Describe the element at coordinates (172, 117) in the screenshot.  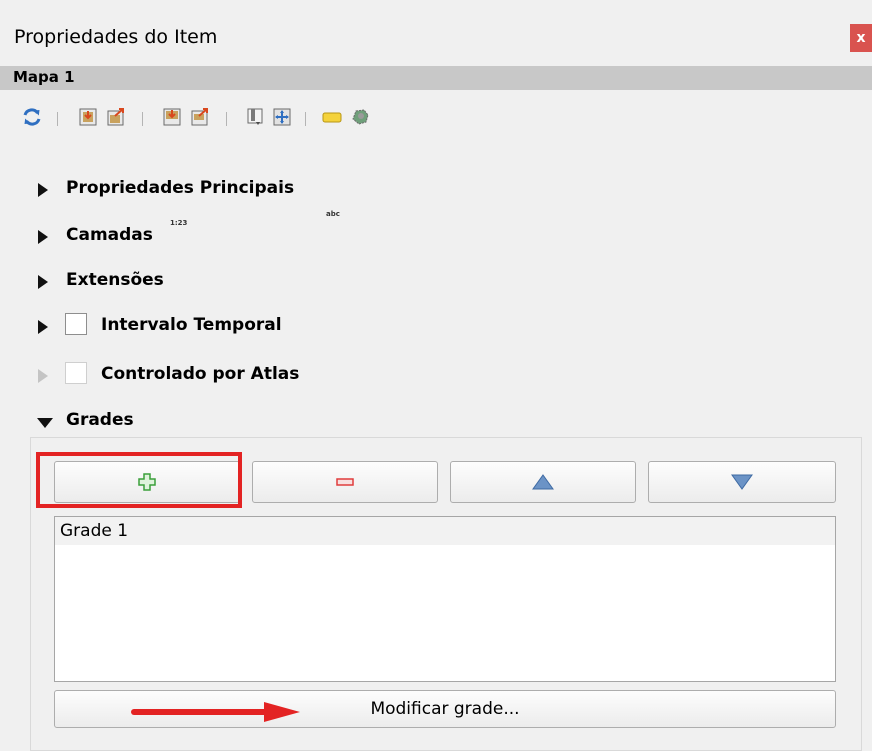
I see `set-scale-to-map-icon` at that location.